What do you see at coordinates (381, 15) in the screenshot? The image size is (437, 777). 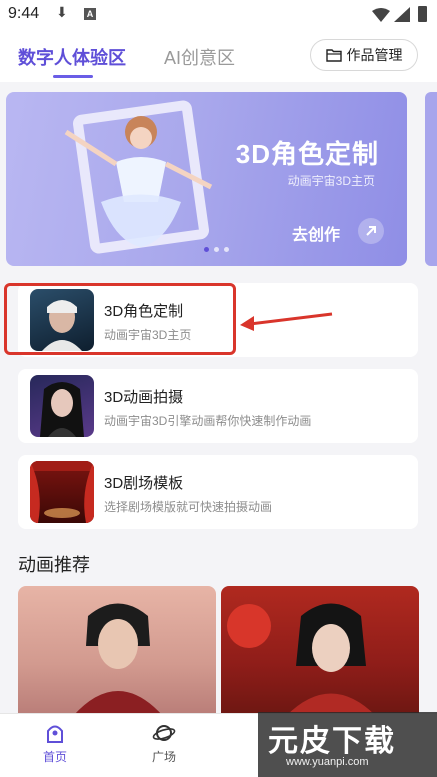 I see `wifi-icon` at bounding box center [381, 15].